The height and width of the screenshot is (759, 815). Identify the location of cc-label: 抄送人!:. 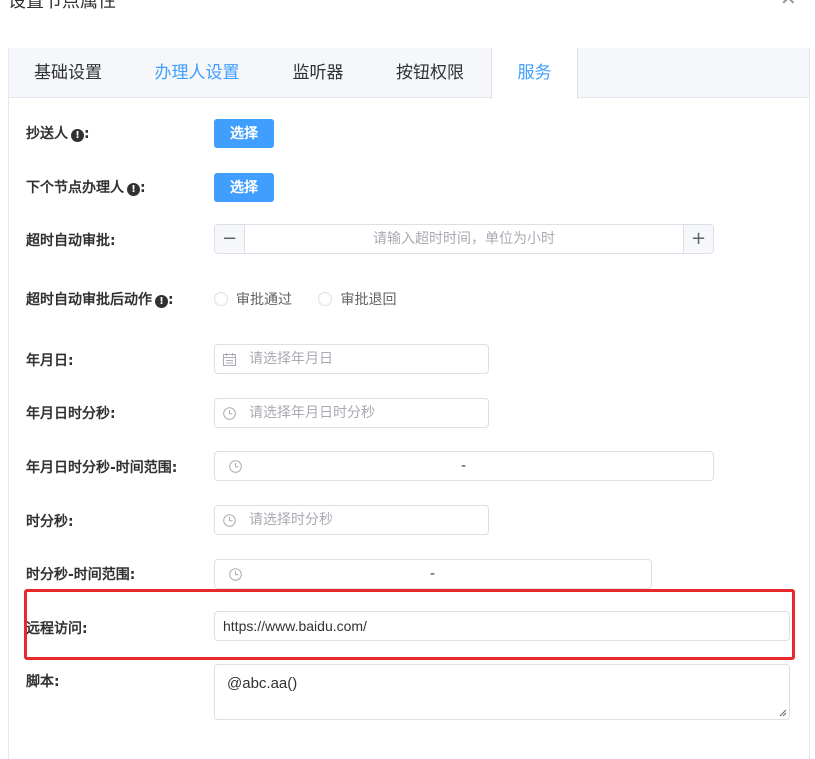
(58, 133).